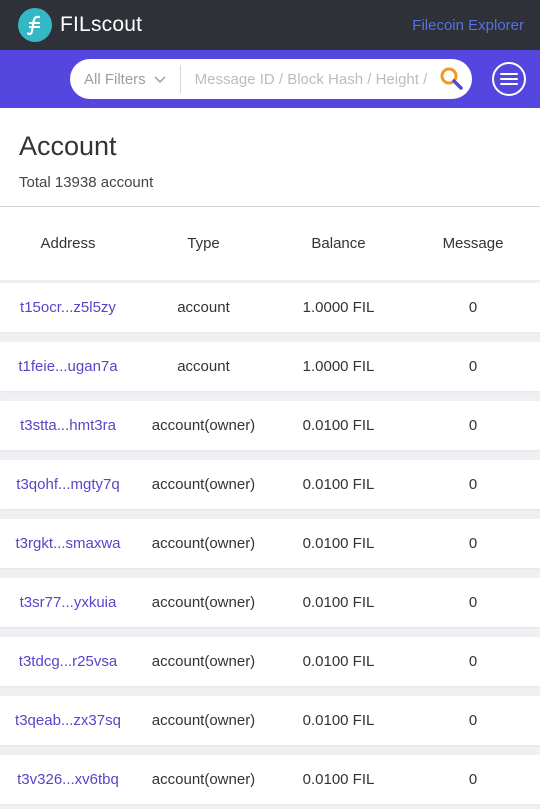 The width and height of the screenshot is (540, 809). Describe the element at coordinates (68, 602) in the screenshot. I see `address-link: t3sr77...yxkuia` at that location.